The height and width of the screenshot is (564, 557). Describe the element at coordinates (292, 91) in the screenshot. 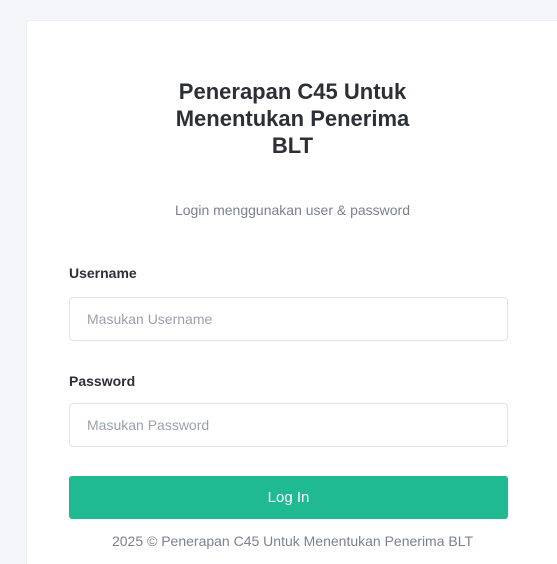

I see `title-line-1: Penerapan C45 Untuk` at that location.